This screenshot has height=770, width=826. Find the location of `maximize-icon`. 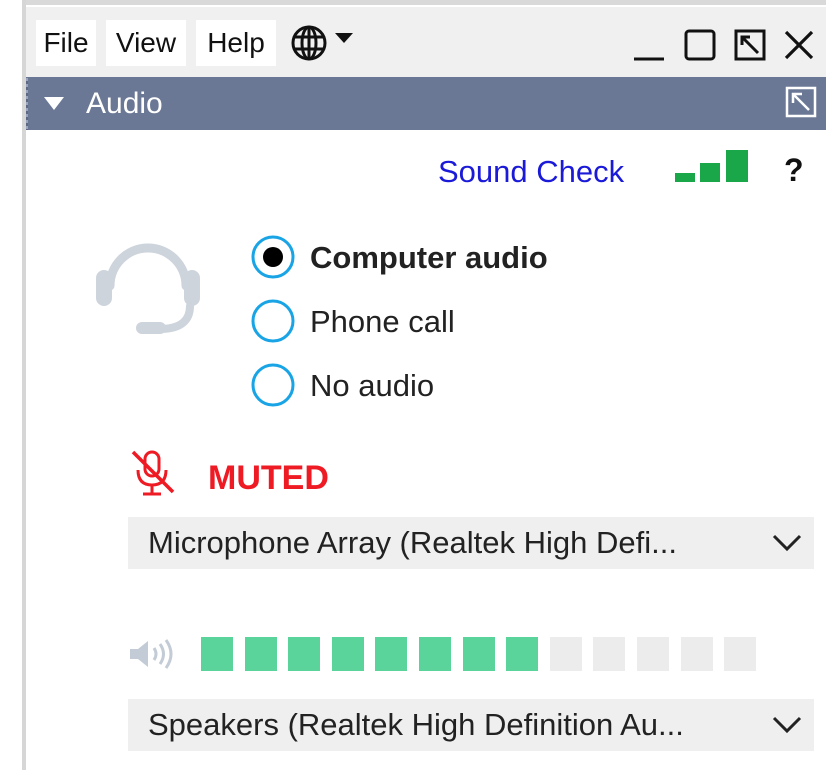

maximize-icon is located at coordinates (700, 45).